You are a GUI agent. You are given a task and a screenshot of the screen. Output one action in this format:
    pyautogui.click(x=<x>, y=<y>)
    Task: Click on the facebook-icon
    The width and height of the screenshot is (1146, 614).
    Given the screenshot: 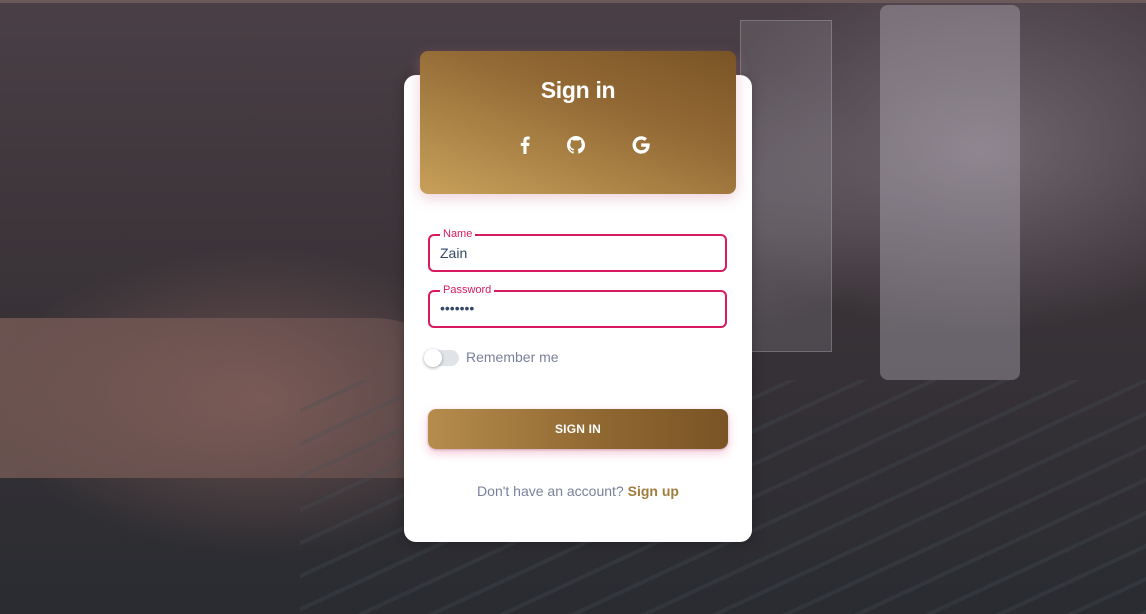 What is the action you would take?
    pyautogui.click(x=525, y=145)
    